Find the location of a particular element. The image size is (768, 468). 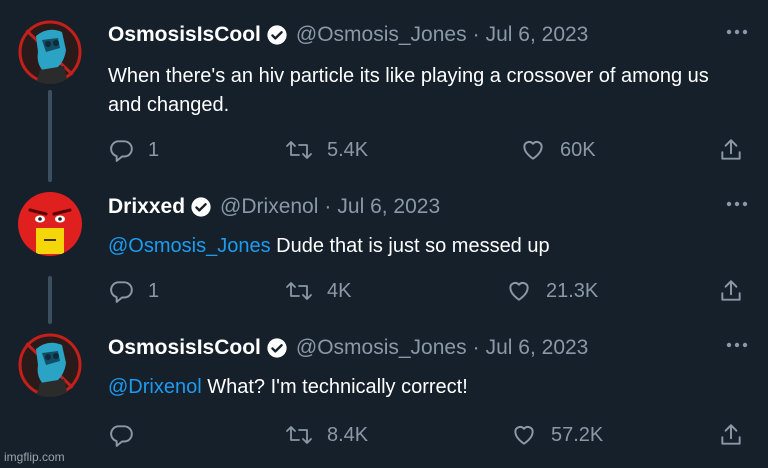

like-button: 21.3K is located at coordinates (552, 291).